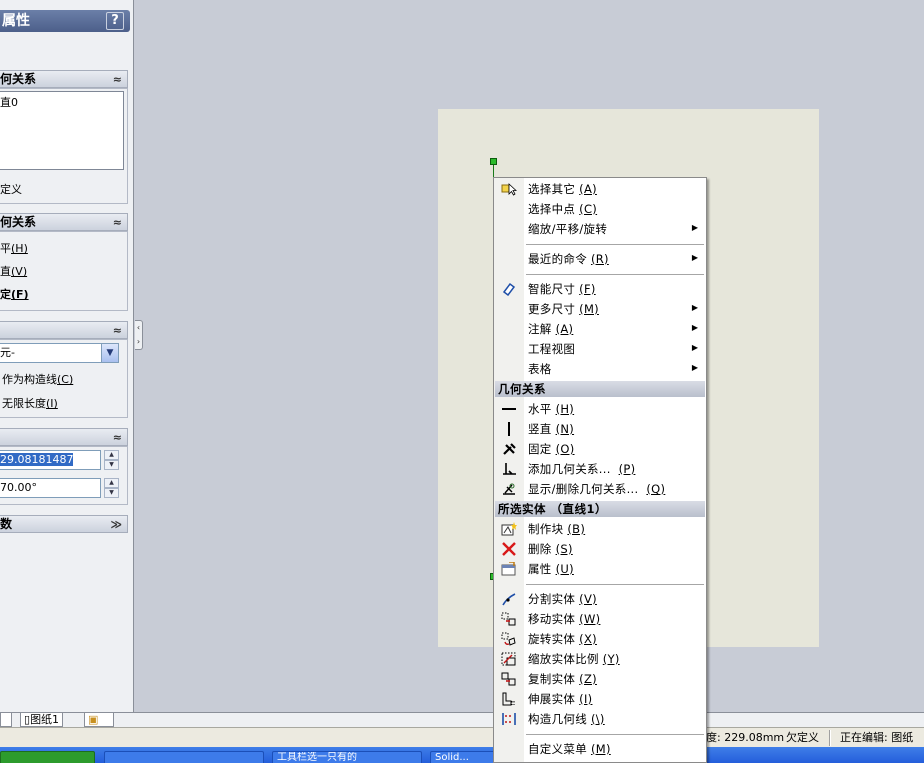 This screenshot has width=924, height=763. I want to click on copy-entity-icon, so click(509, 679).